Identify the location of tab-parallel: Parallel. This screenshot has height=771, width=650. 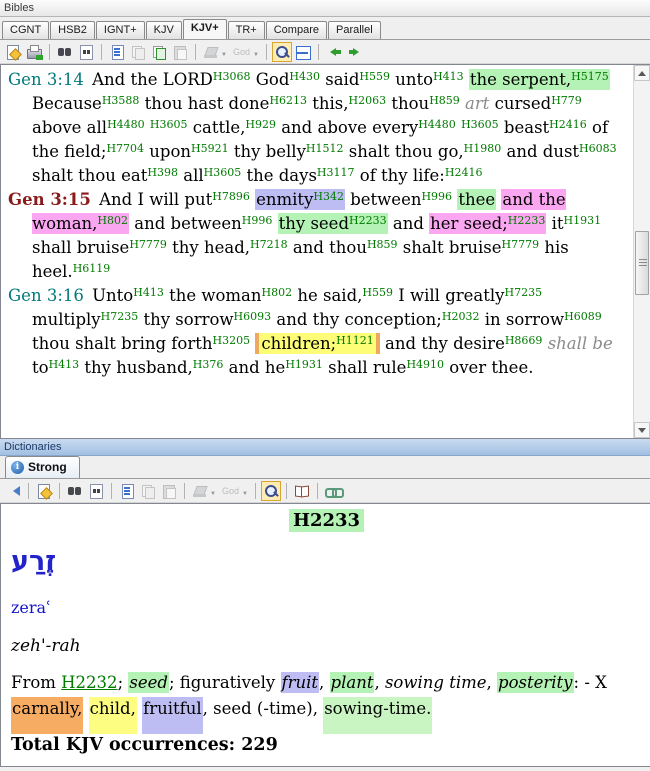
(354, 30).